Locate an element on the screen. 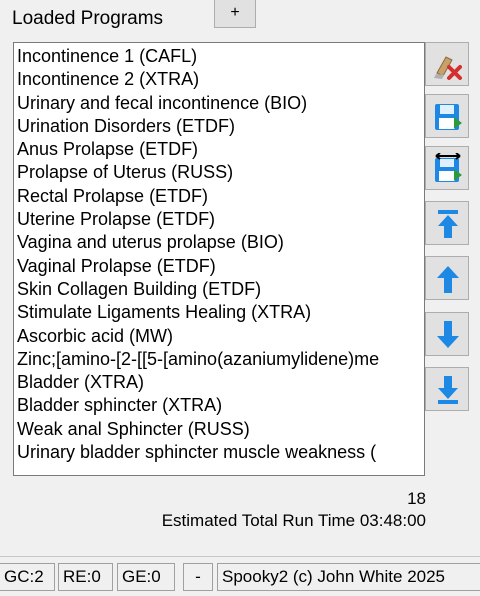  program-count: 18 is located at coordinates (416, 498).